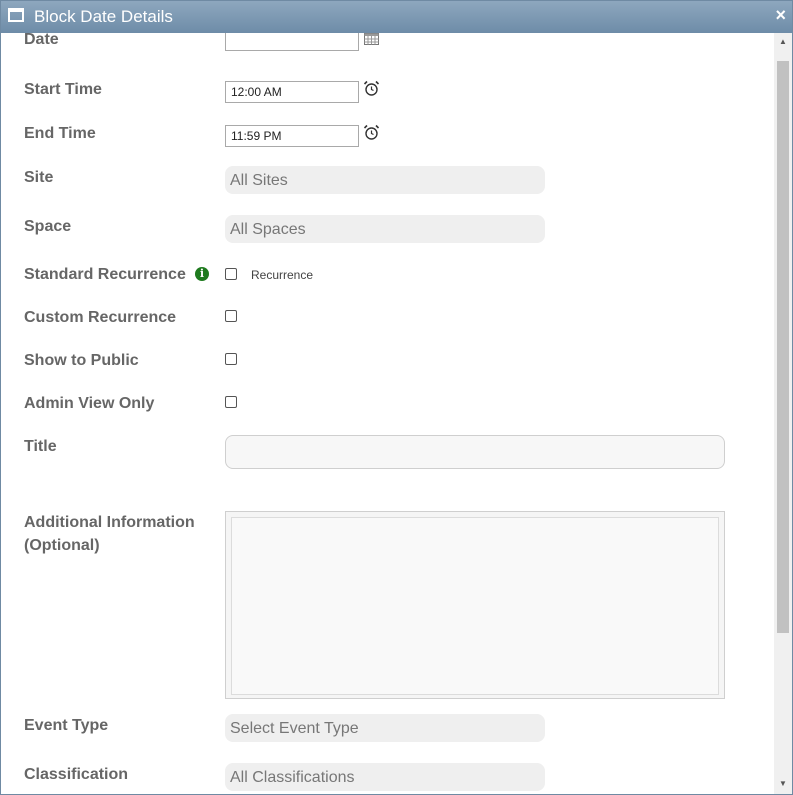  Describe the element at coordinates (60, 133) in the screenshot. I see `end-time-label: End Time` at that location.